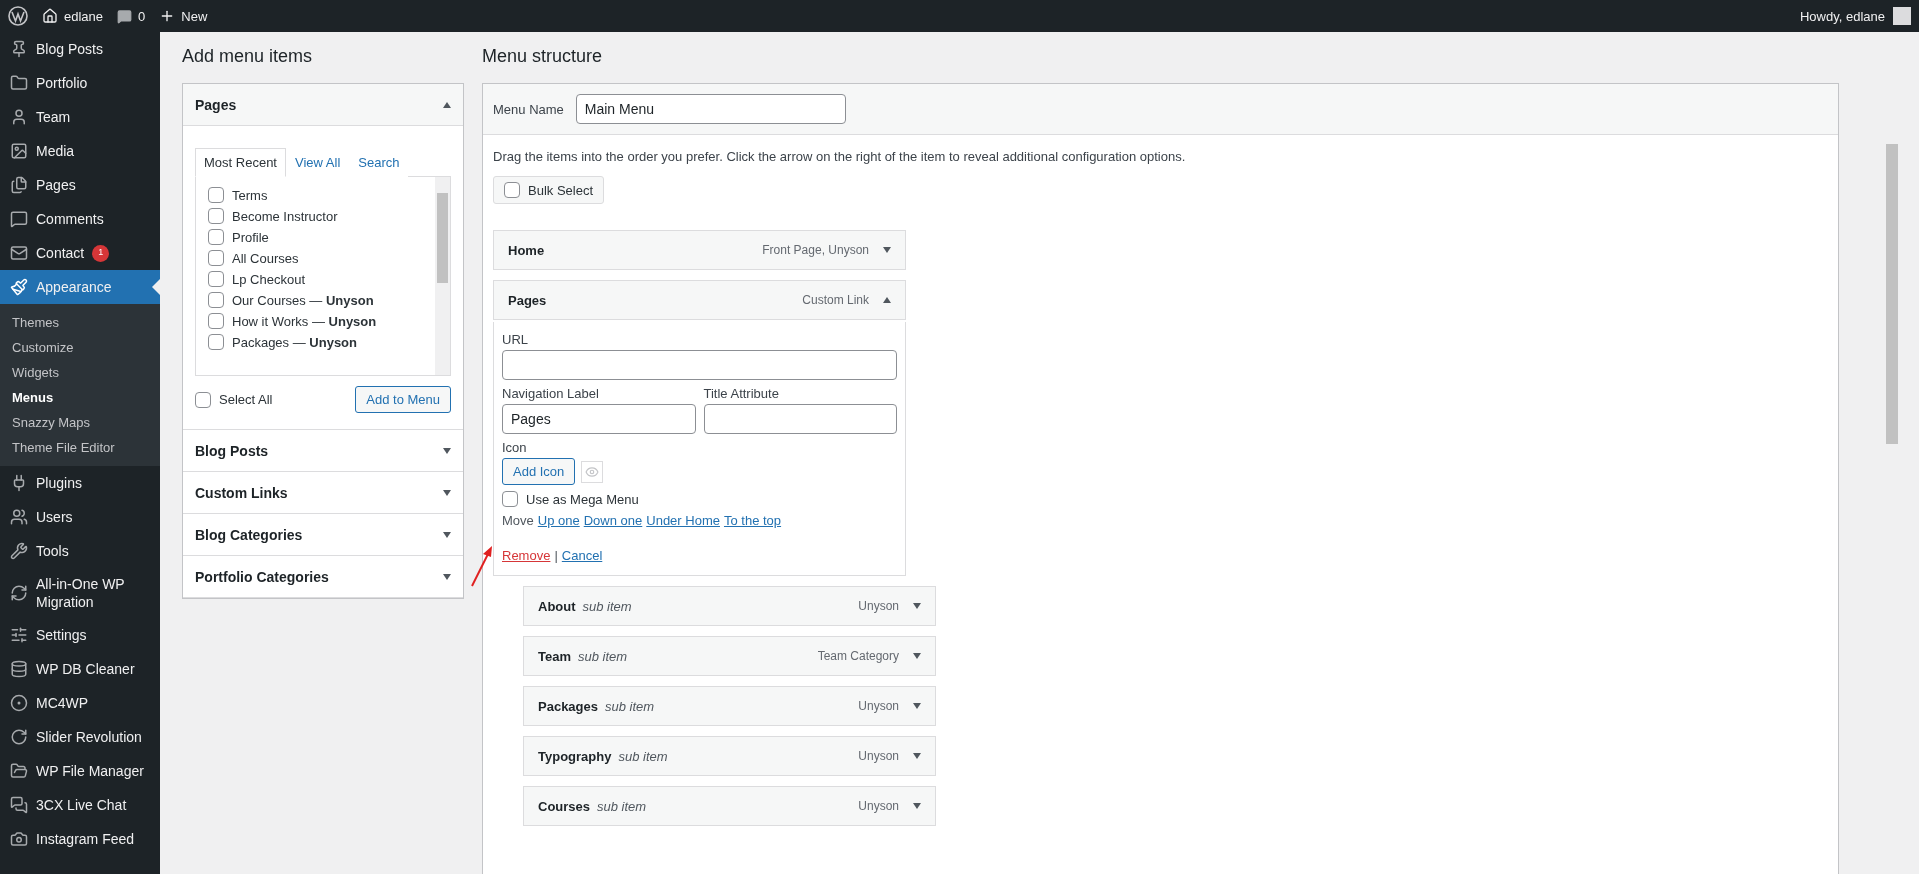 This screenshot has width=1919, height=874. What do you see at coordinates (1842, 16) in the screenshot?
I see `greeting: Howdy, edlane` at bounding box center [1842, 16].